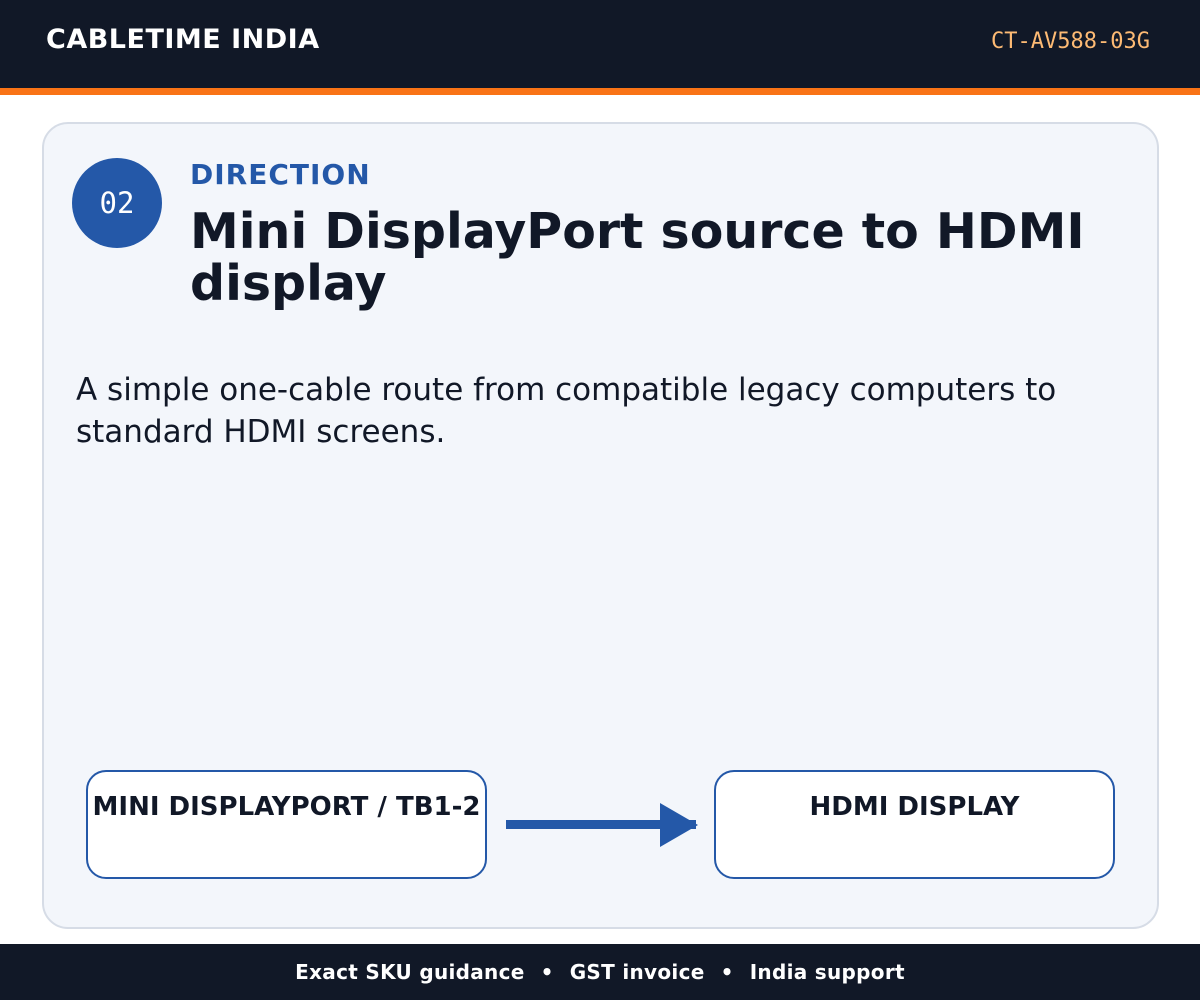 The image size is (1200, 1000). I want to click on header-bar: CABLETIME INDIA CT-AV588-03G, so click(600, 44).